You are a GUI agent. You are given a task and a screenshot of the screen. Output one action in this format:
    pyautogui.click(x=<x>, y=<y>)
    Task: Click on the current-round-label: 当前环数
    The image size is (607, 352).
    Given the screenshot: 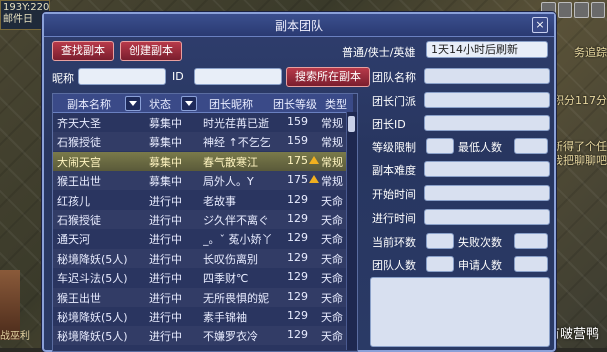 What is the action you would take?
    pyautogui.click(x=394, y=242)
    